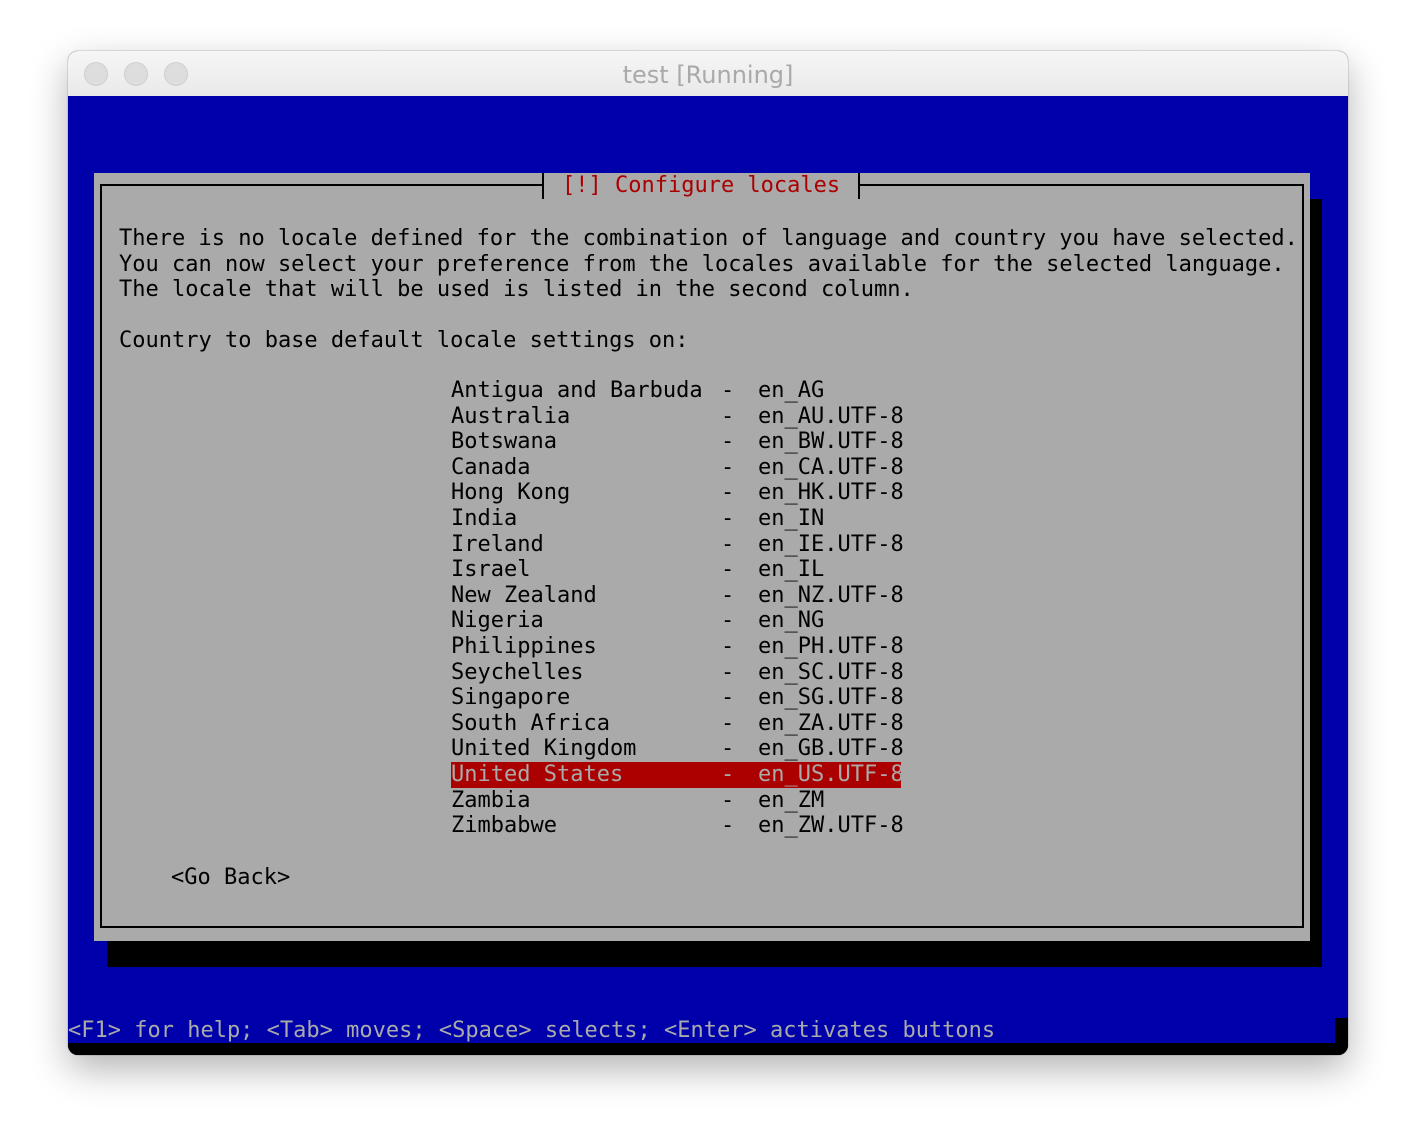 The image size is (1416, 1140). I want to click on locale-code: en_IL, so click(791, 570).